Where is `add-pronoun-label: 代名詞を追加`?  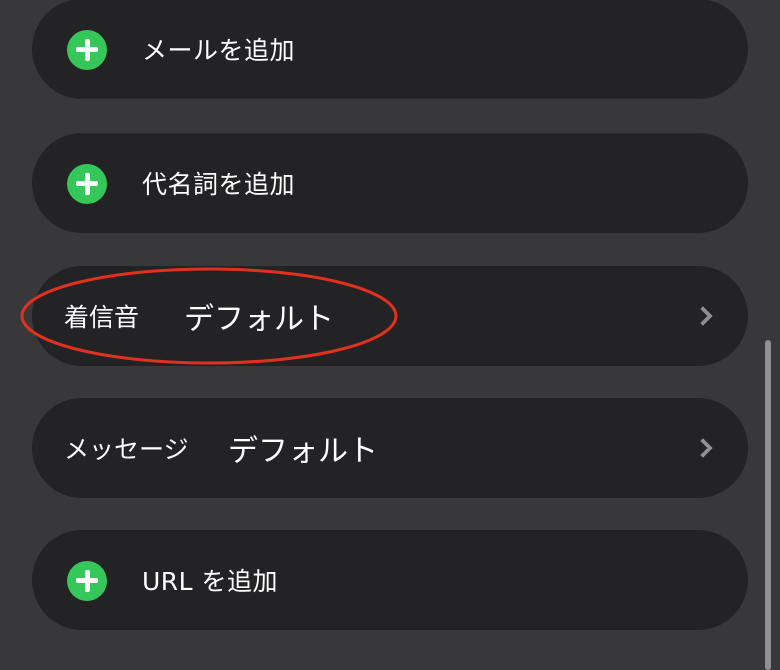 add-pronoun-label: 代名詞を追加 is located at coordinates (219, 184).